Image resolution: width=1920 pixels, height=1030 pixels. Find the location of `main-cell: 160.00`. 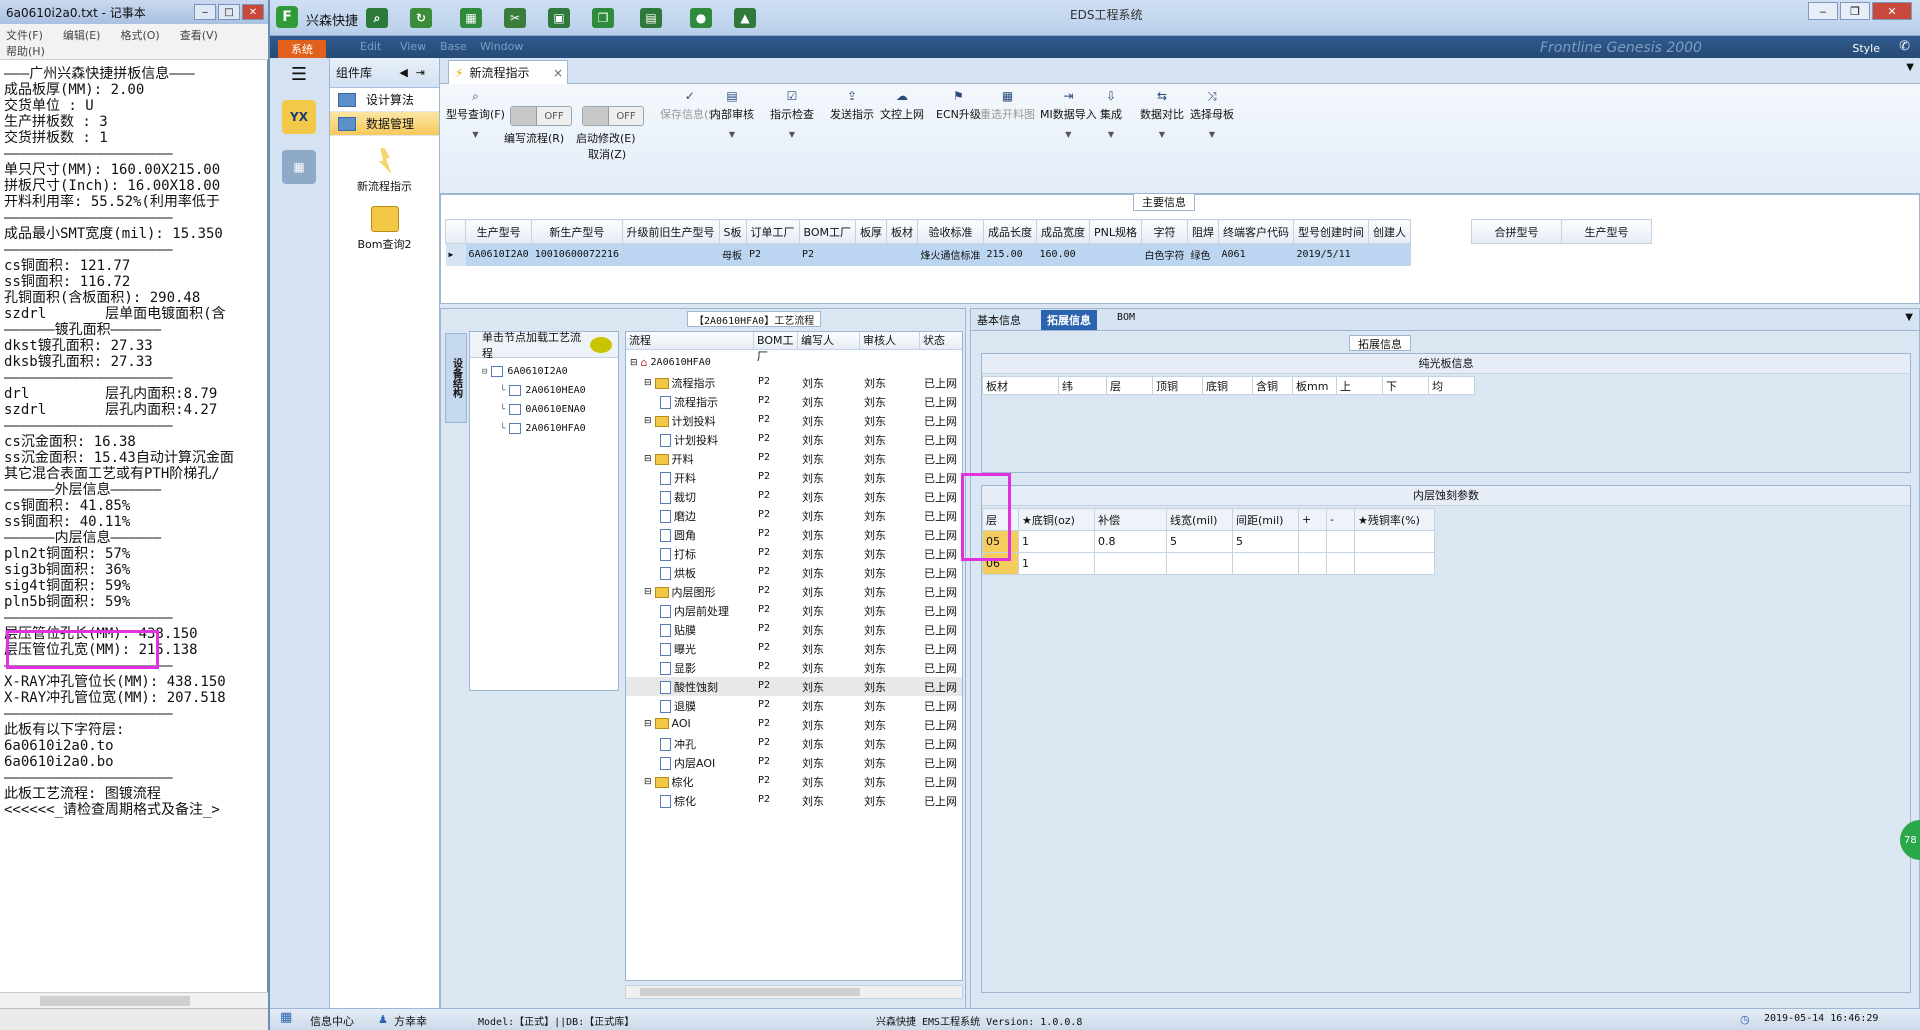

main-cell: 160.00 is located at coordinates (1063, 254).